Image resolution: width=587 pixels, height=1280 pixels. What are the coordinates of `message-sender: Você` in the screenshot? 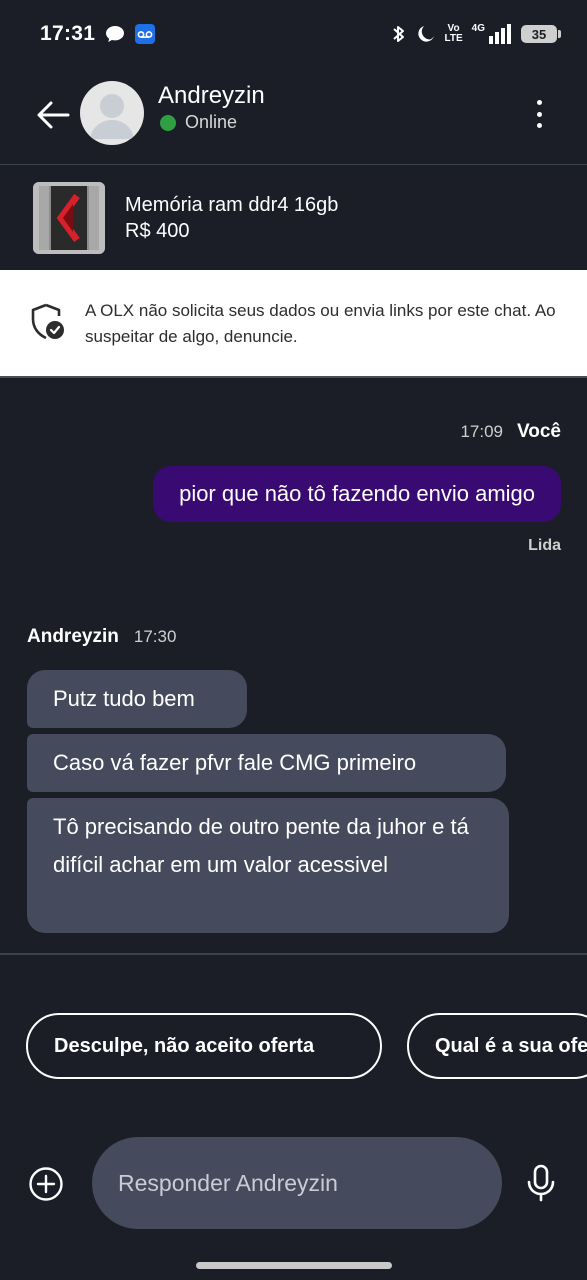 It's located at (538, 431).